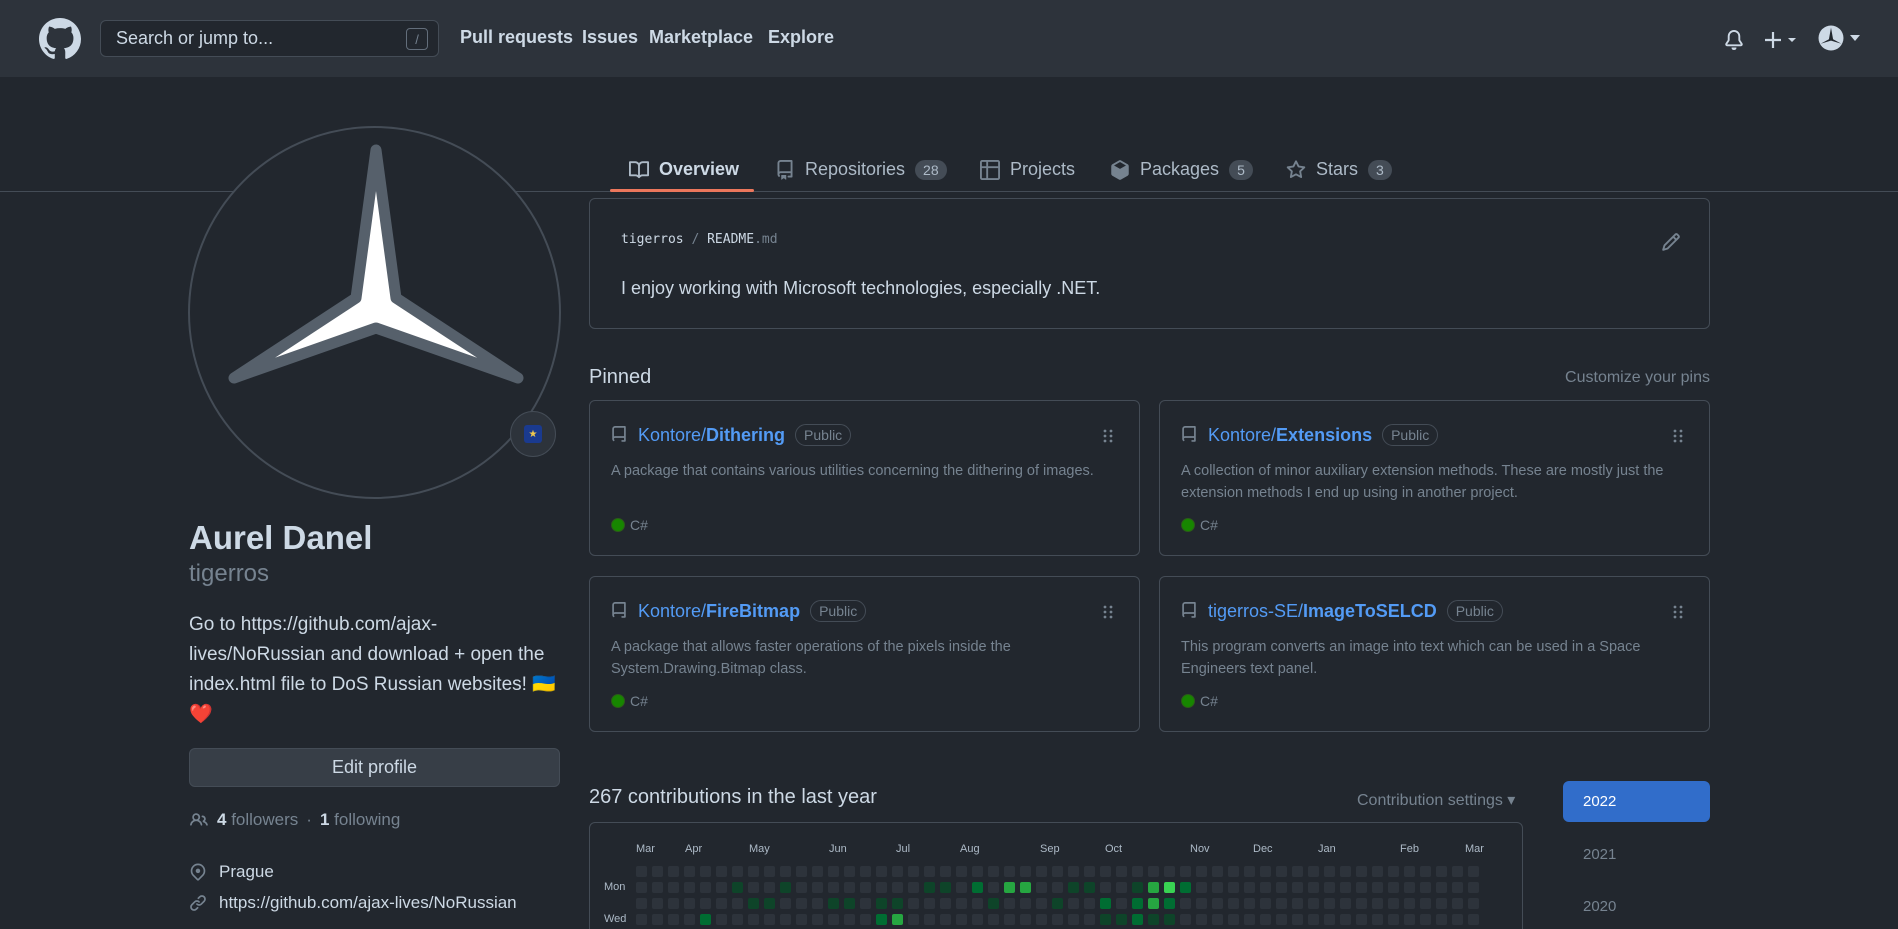 Image resolution: width=1898 pixels, height=929 pixels. What do you see at coordinates (610, 37) in the screenshot?
I see `nav-issues: Issues` at bounding box center [610, 37].